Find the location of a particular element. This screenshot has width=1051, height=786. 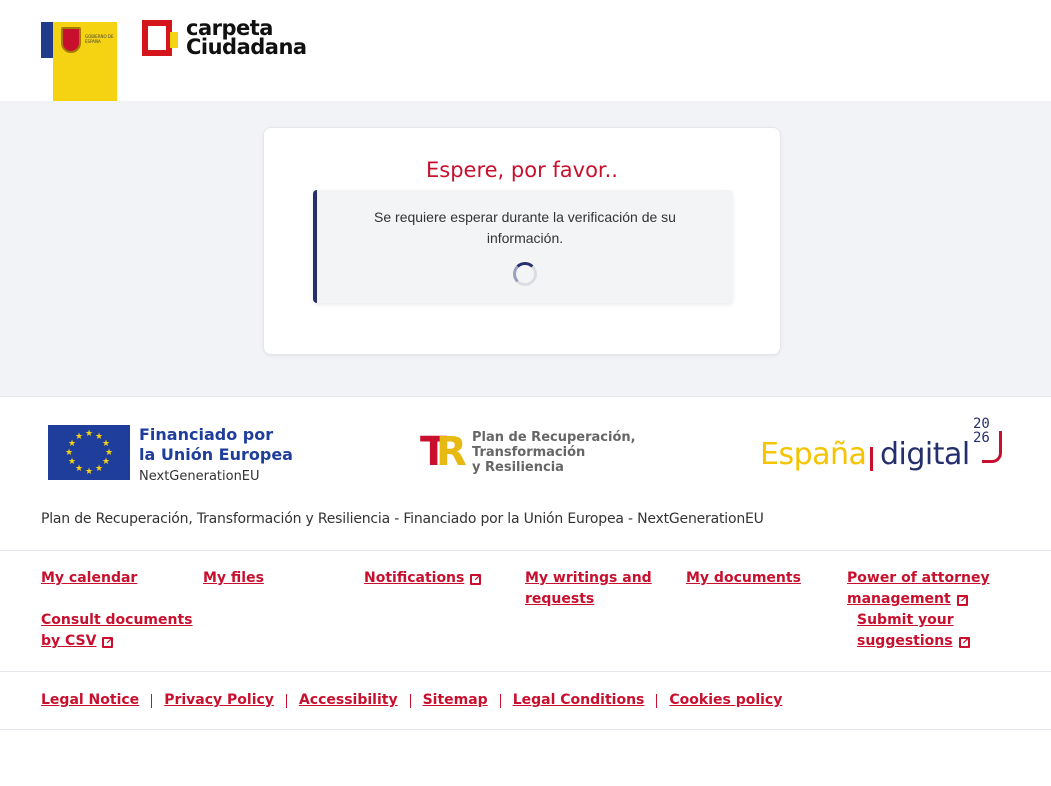

prtr-line1: Plan de Recuperación, is located at coordinates (554, 437).